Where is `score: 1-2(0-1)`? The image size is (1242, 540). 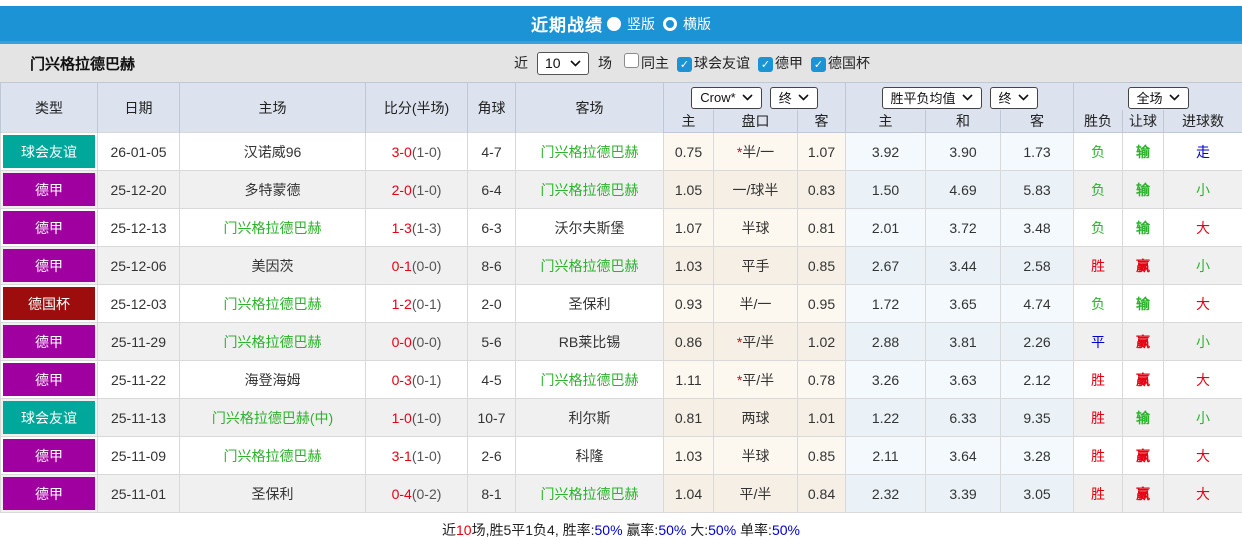 score: 1-2(0-1) is located at coordinates (416, 303).